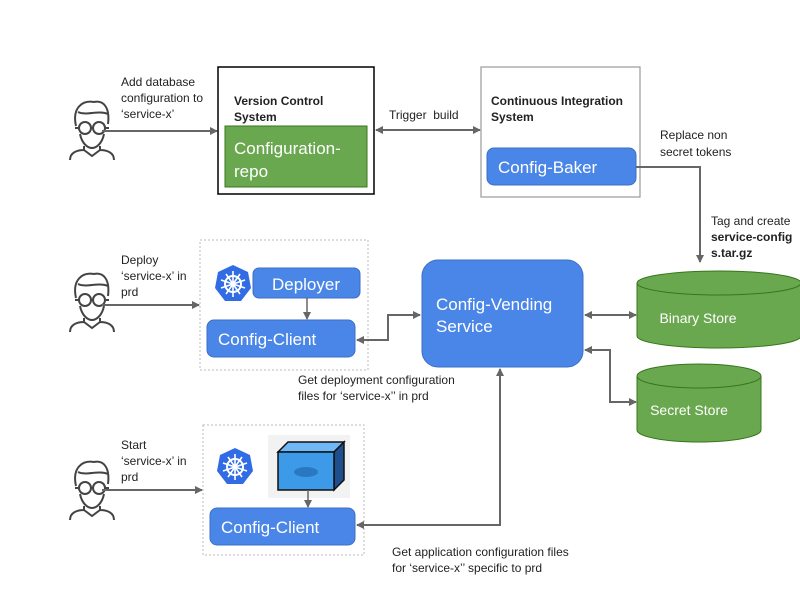 The width and height of the screenshot is (800, 600). I want to click on arrow-client-vending, so click(388, 327).